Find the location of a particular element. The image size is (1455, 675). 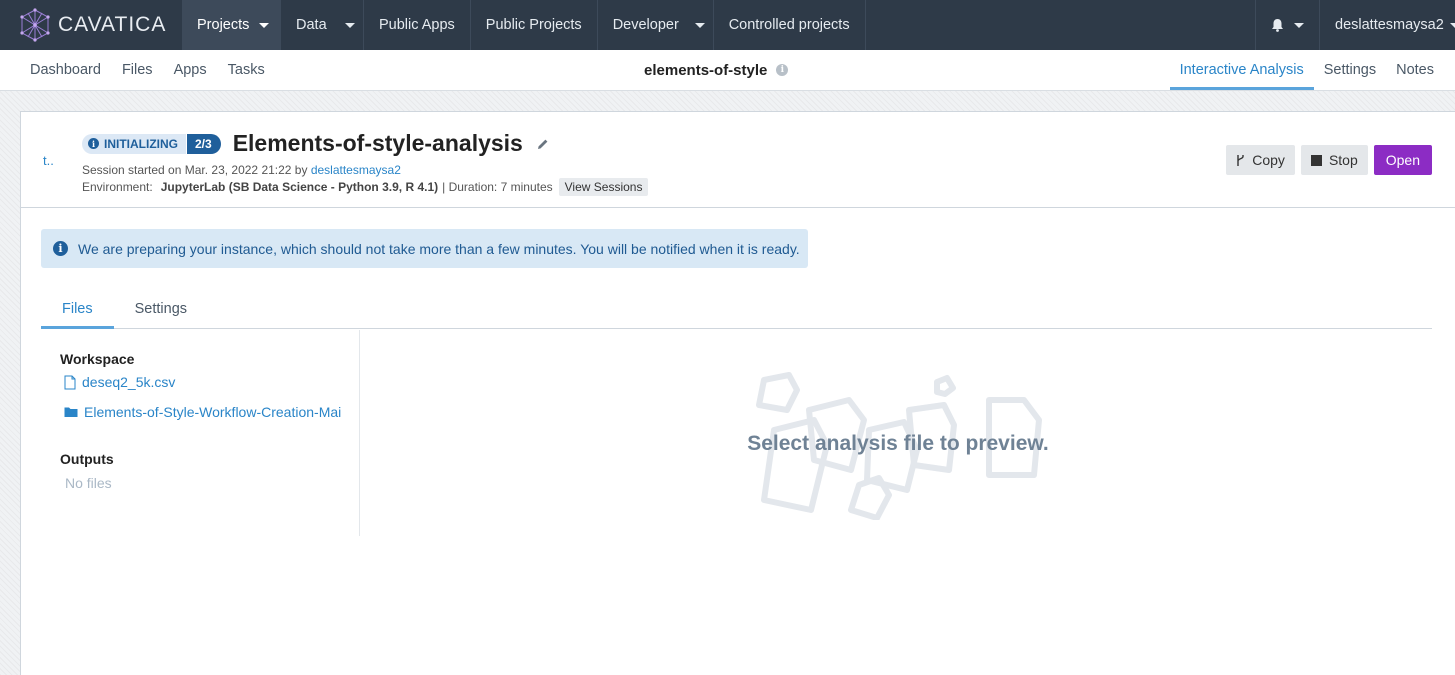

nav-developer-label: Developer is located at coordinates (645, 25).